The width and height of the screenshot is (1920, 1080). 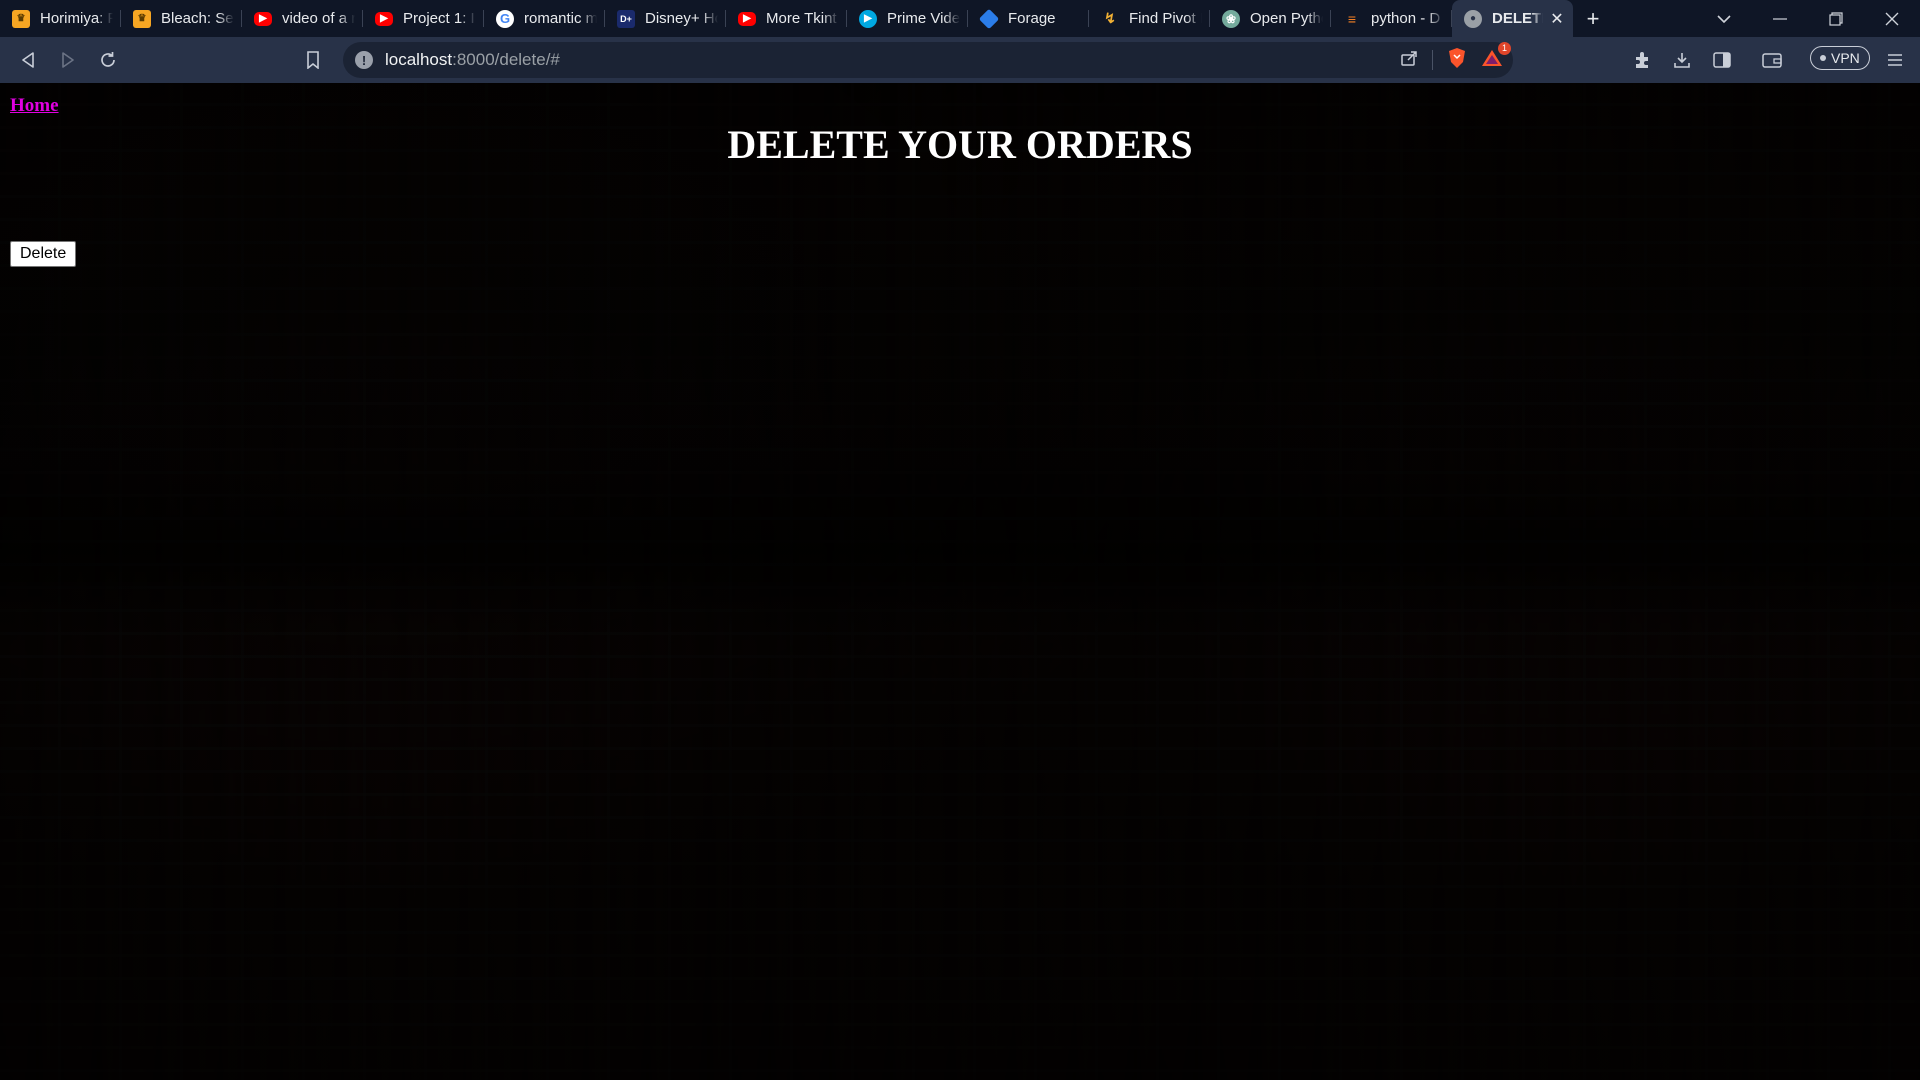 I want to click on extensions-icon, so click(x=1642, y=60).